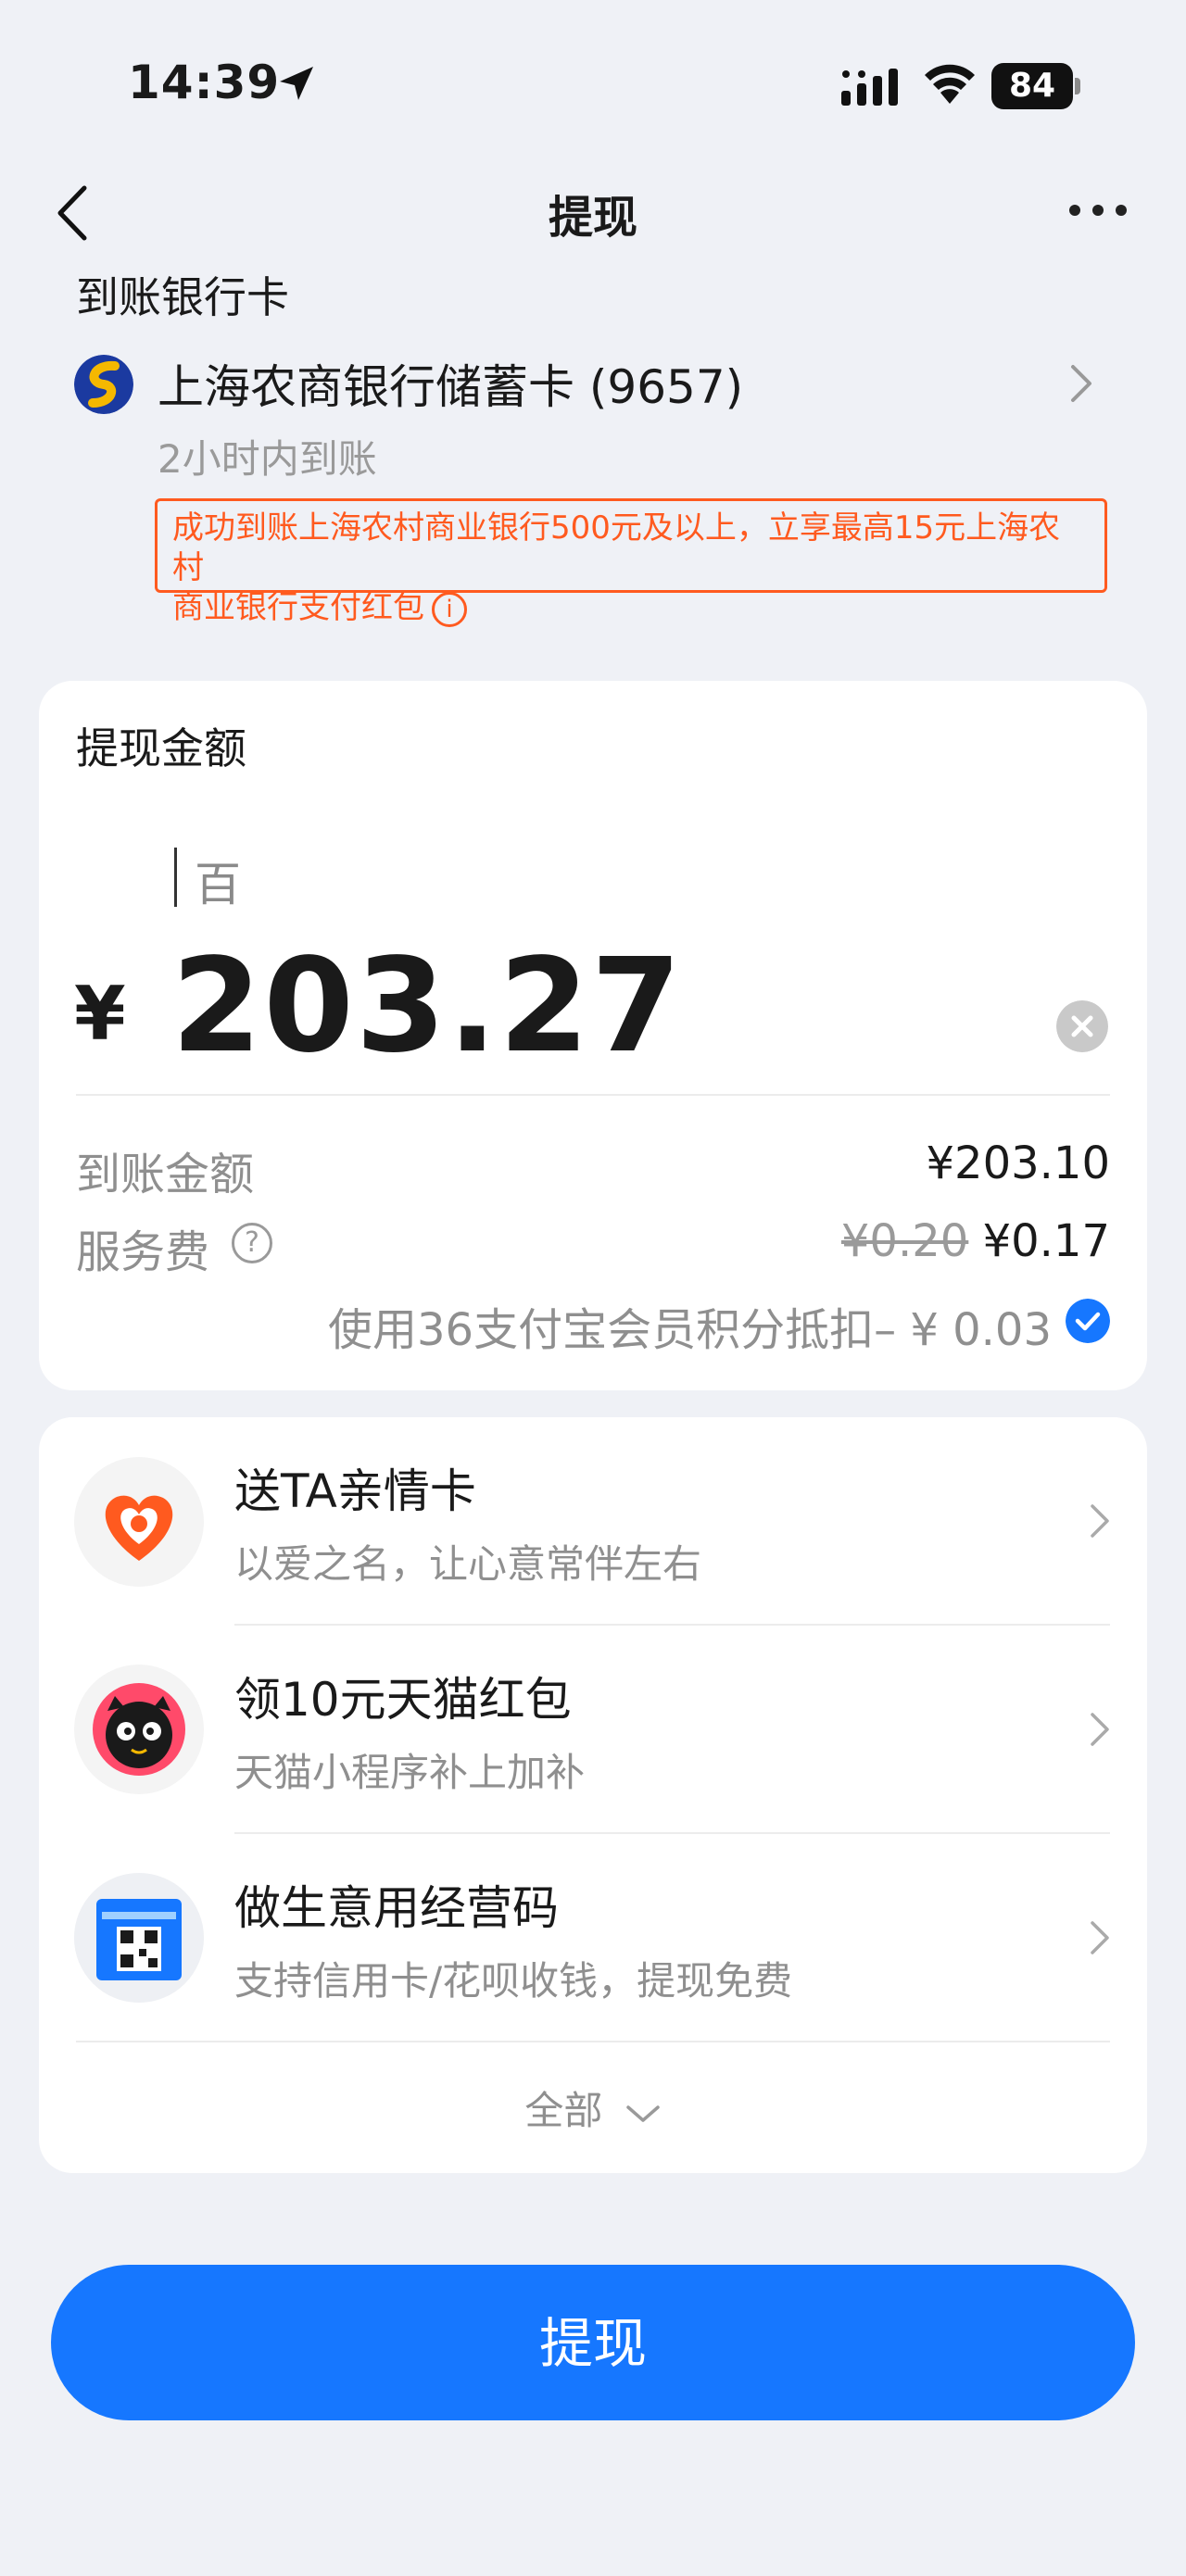  What do you see at coordinates (1082, 1026) in the screenshot?
I see `clear-button` at bounding box center [1082, 1026].